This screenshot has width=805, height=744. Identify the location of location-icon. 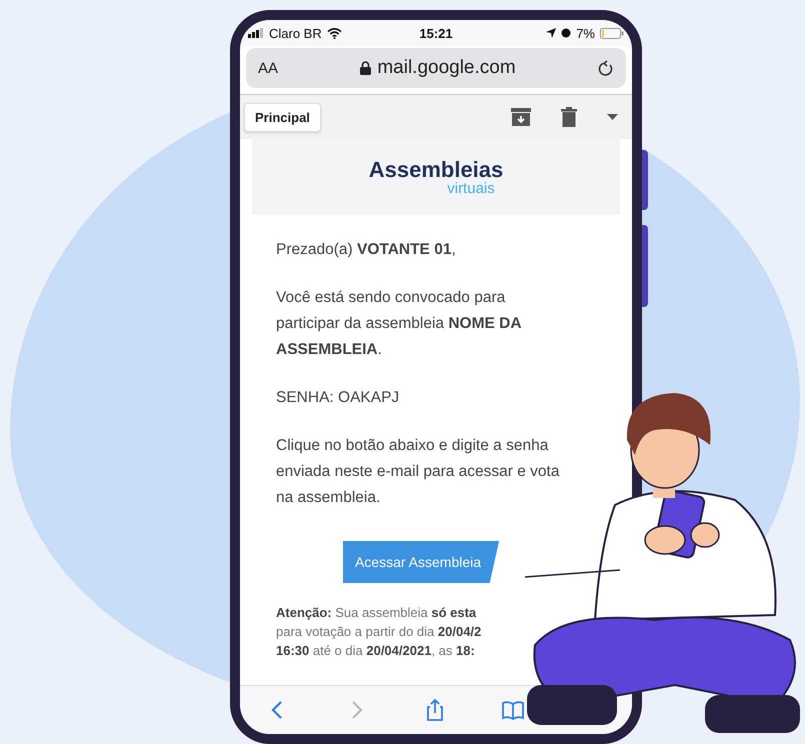
(551, 33).